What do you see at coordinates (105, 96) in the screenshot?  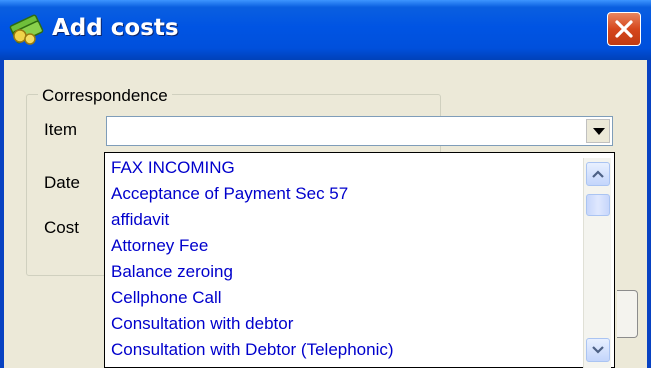 I see `groupbox-legend: Correspondence` at bounding box center [105, 96].